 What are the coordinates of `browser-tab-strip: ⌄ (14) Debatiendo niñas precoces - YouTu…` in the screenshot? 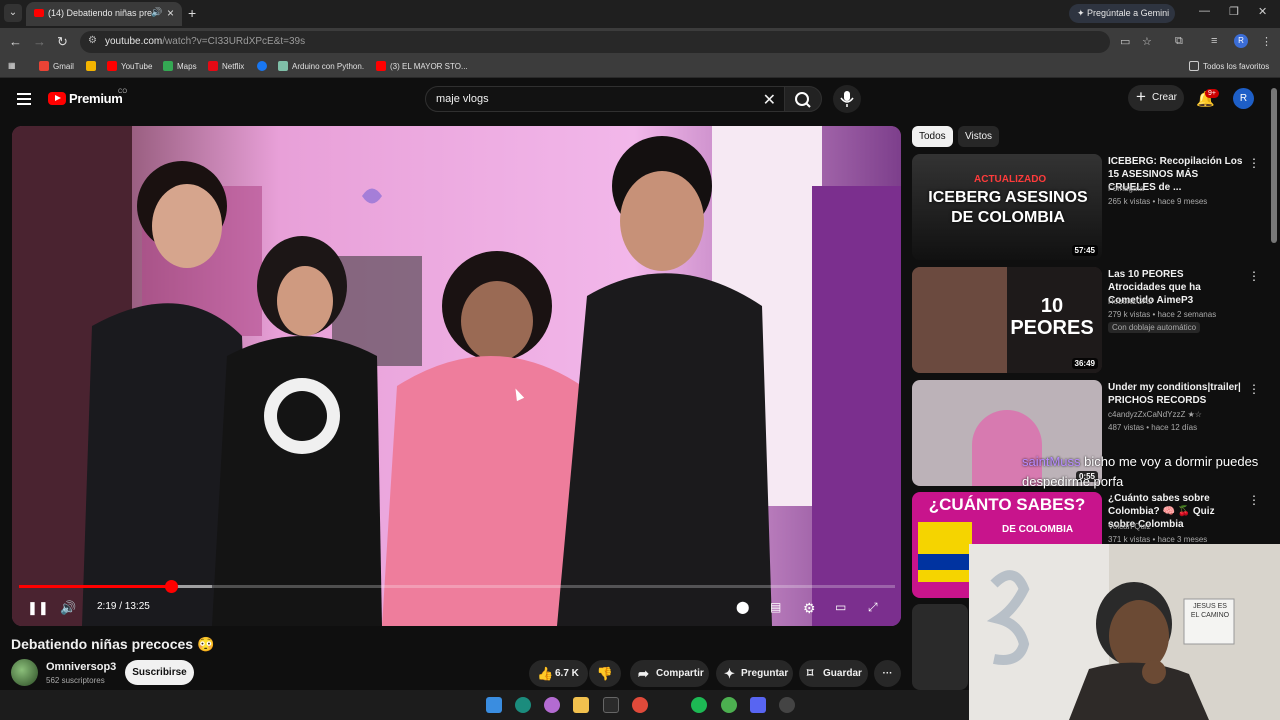 It's located at (640, 14).